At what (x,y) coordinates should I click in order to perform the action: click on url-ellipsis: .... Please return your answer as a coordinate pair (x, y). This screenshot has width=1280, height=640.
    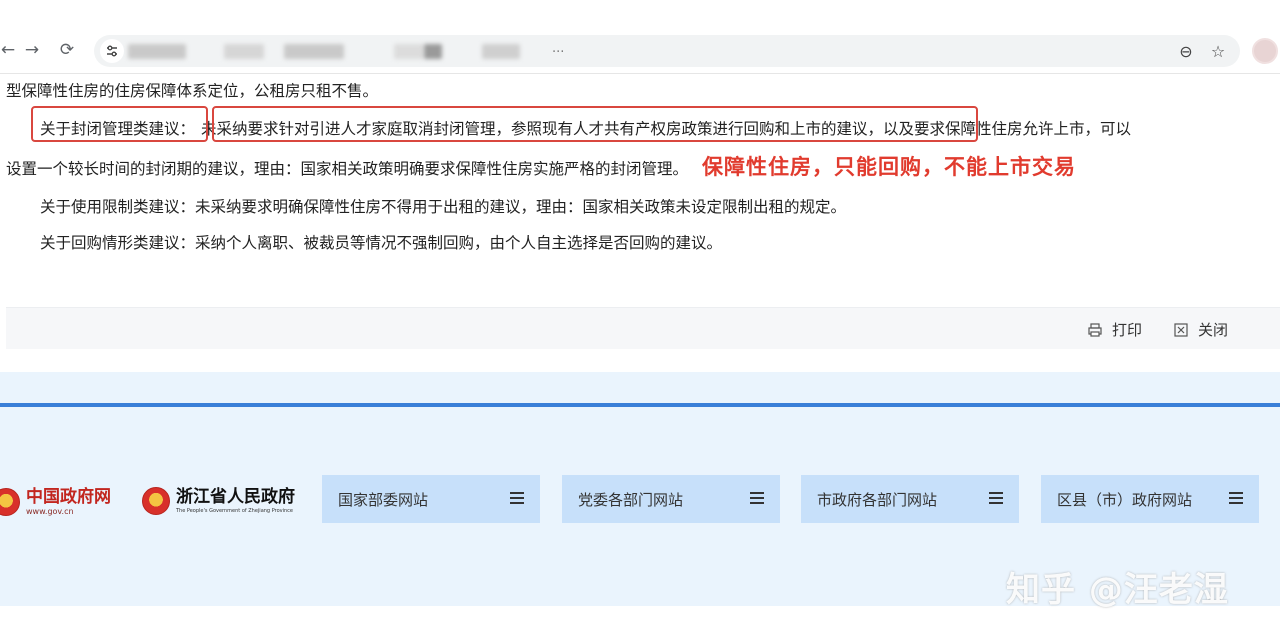
    Looking at the image, I should click on (558, 48).